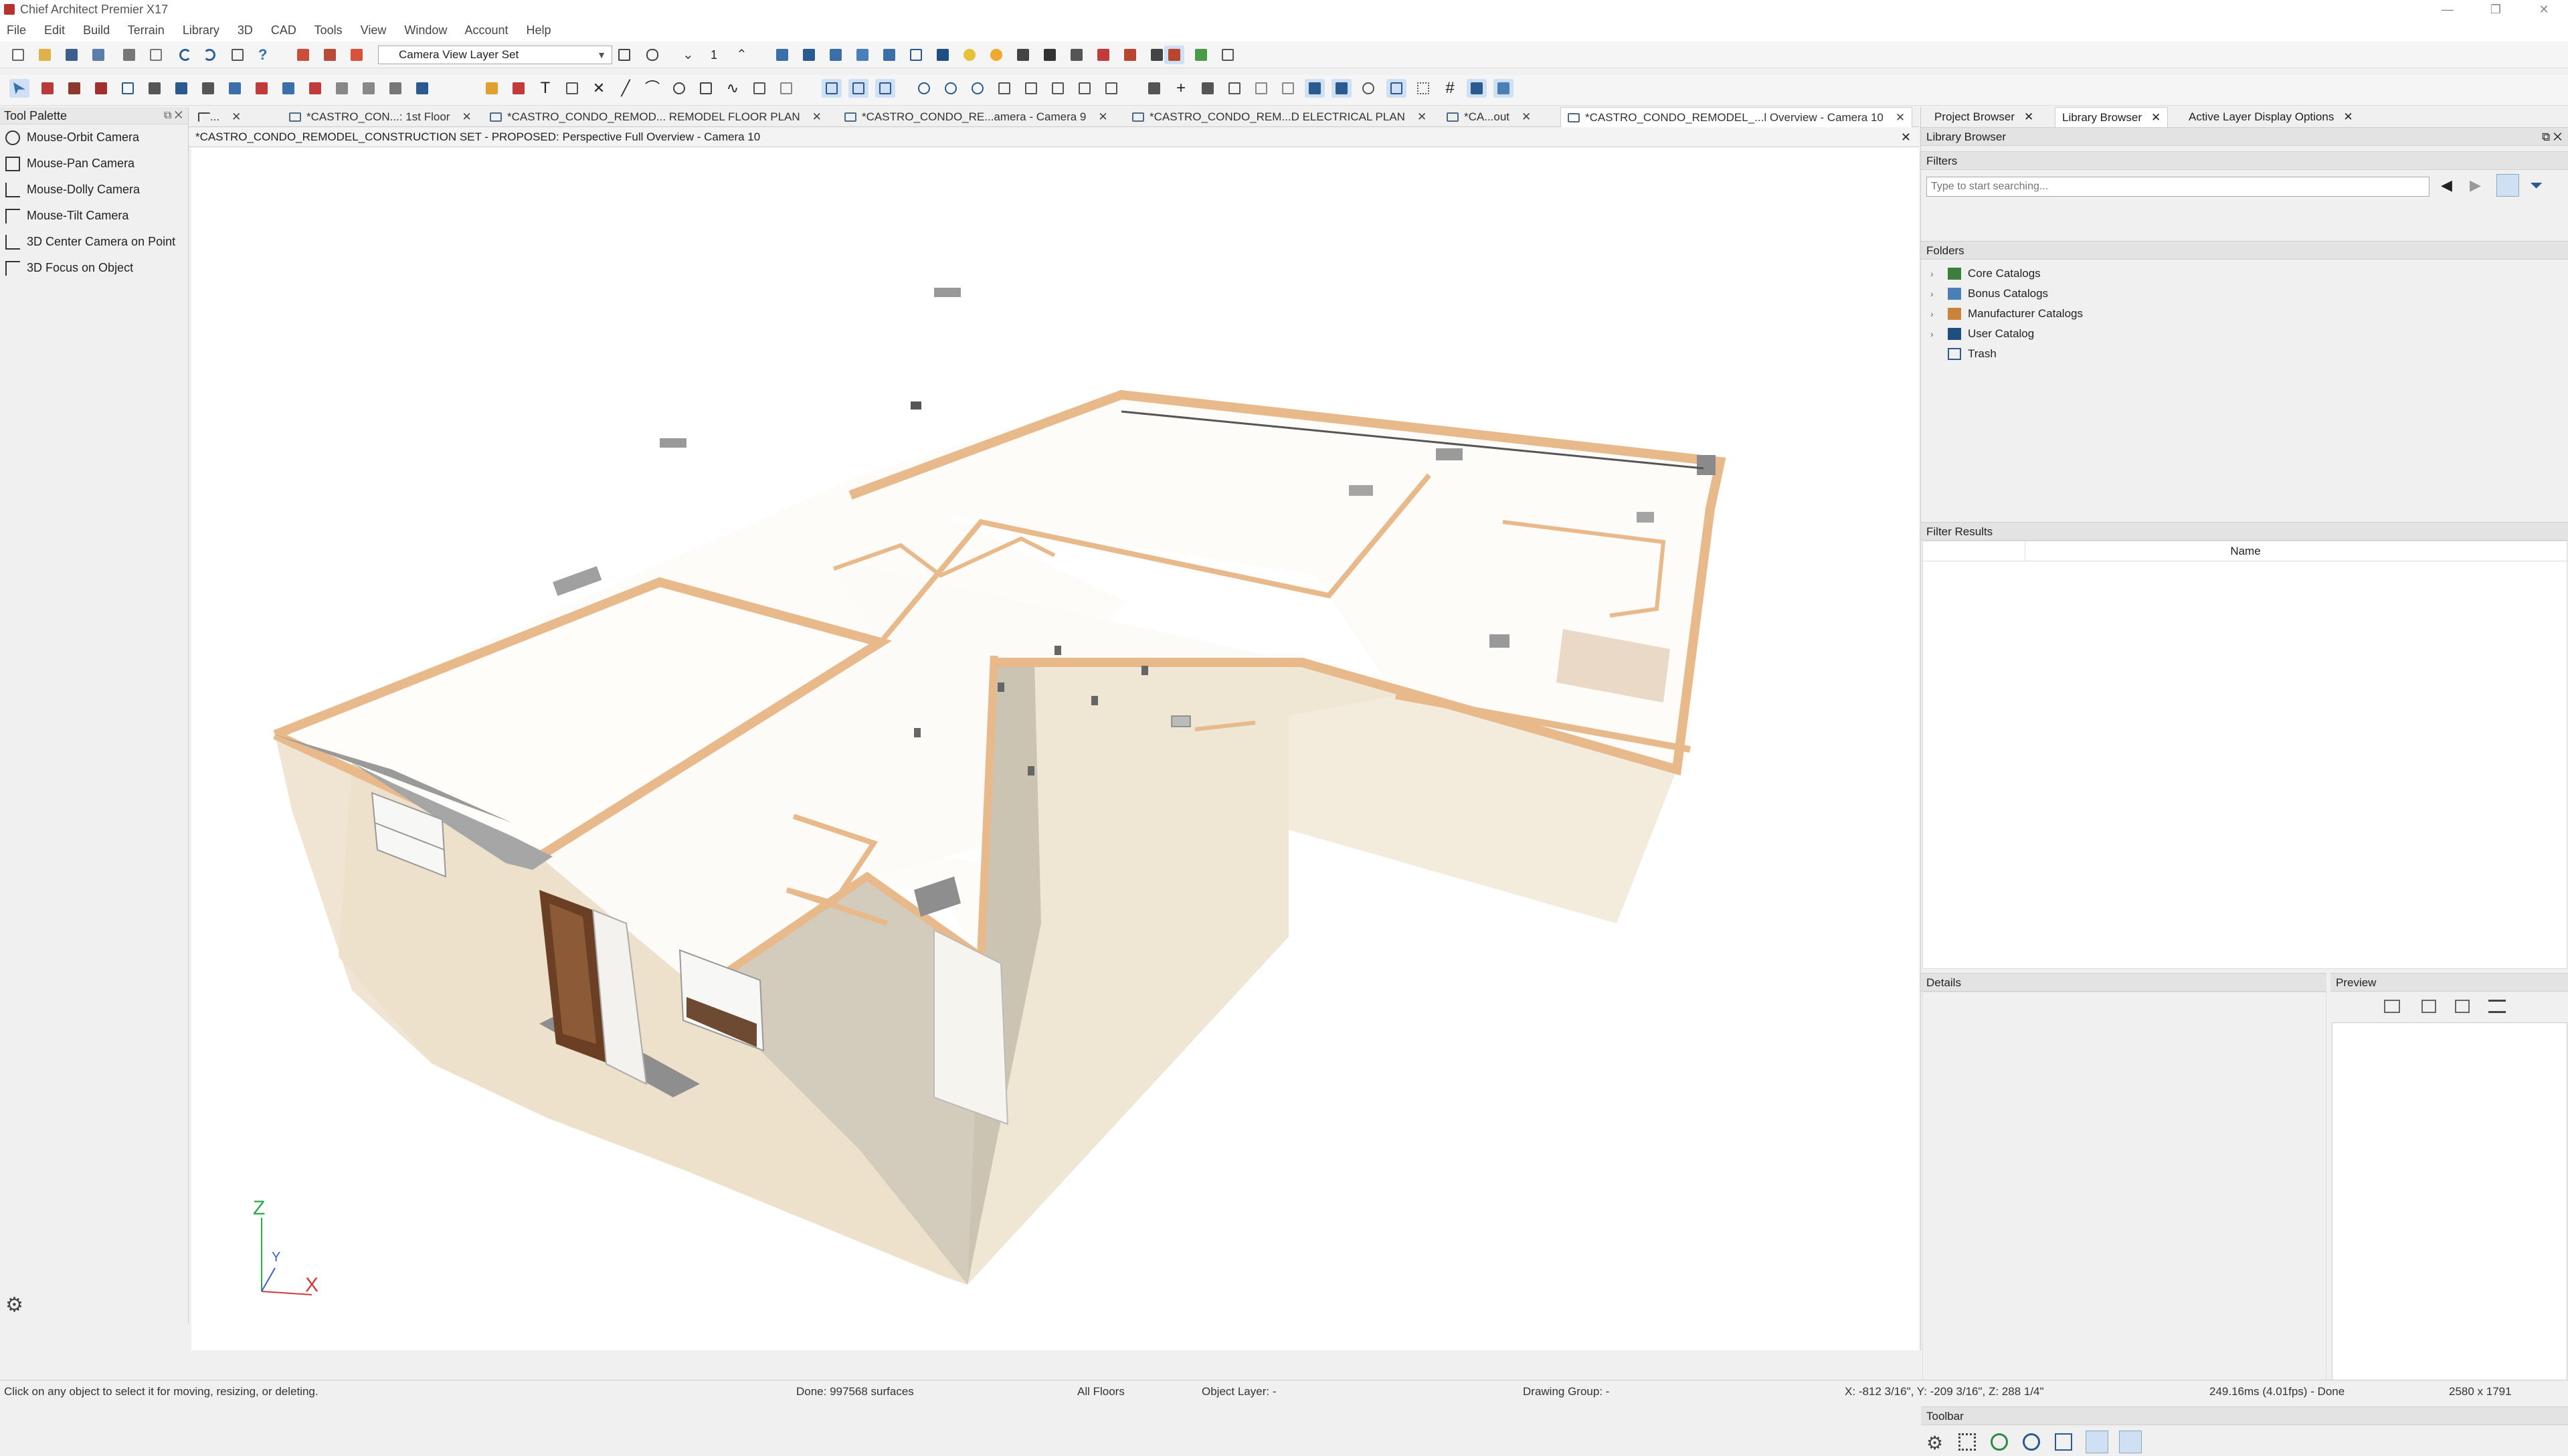 The image size is (2568, 1456). What do you see at coordinates (94, 190) in the screenshot?
I see `tool-mouse-dolly: Mouse-Dolly Camera` at bounding box center [94, 190].